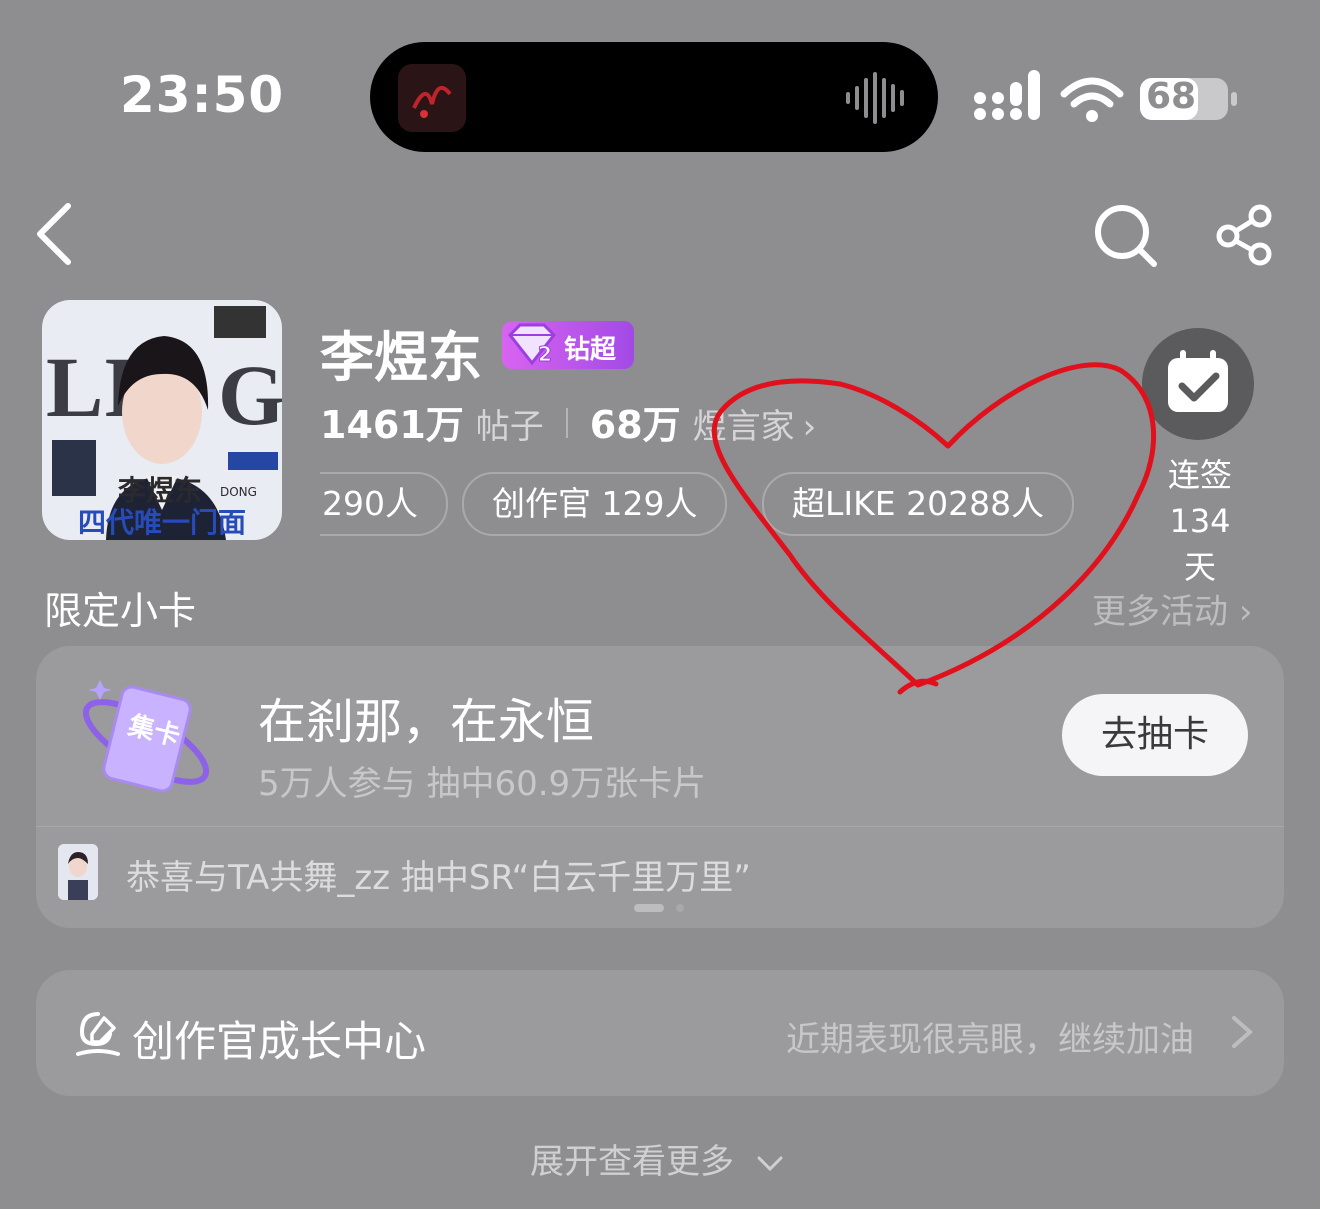 This screenshot has height=1209, width=1320. I want to click on avatar-name-caption: 李煜东, so click(160, 490).